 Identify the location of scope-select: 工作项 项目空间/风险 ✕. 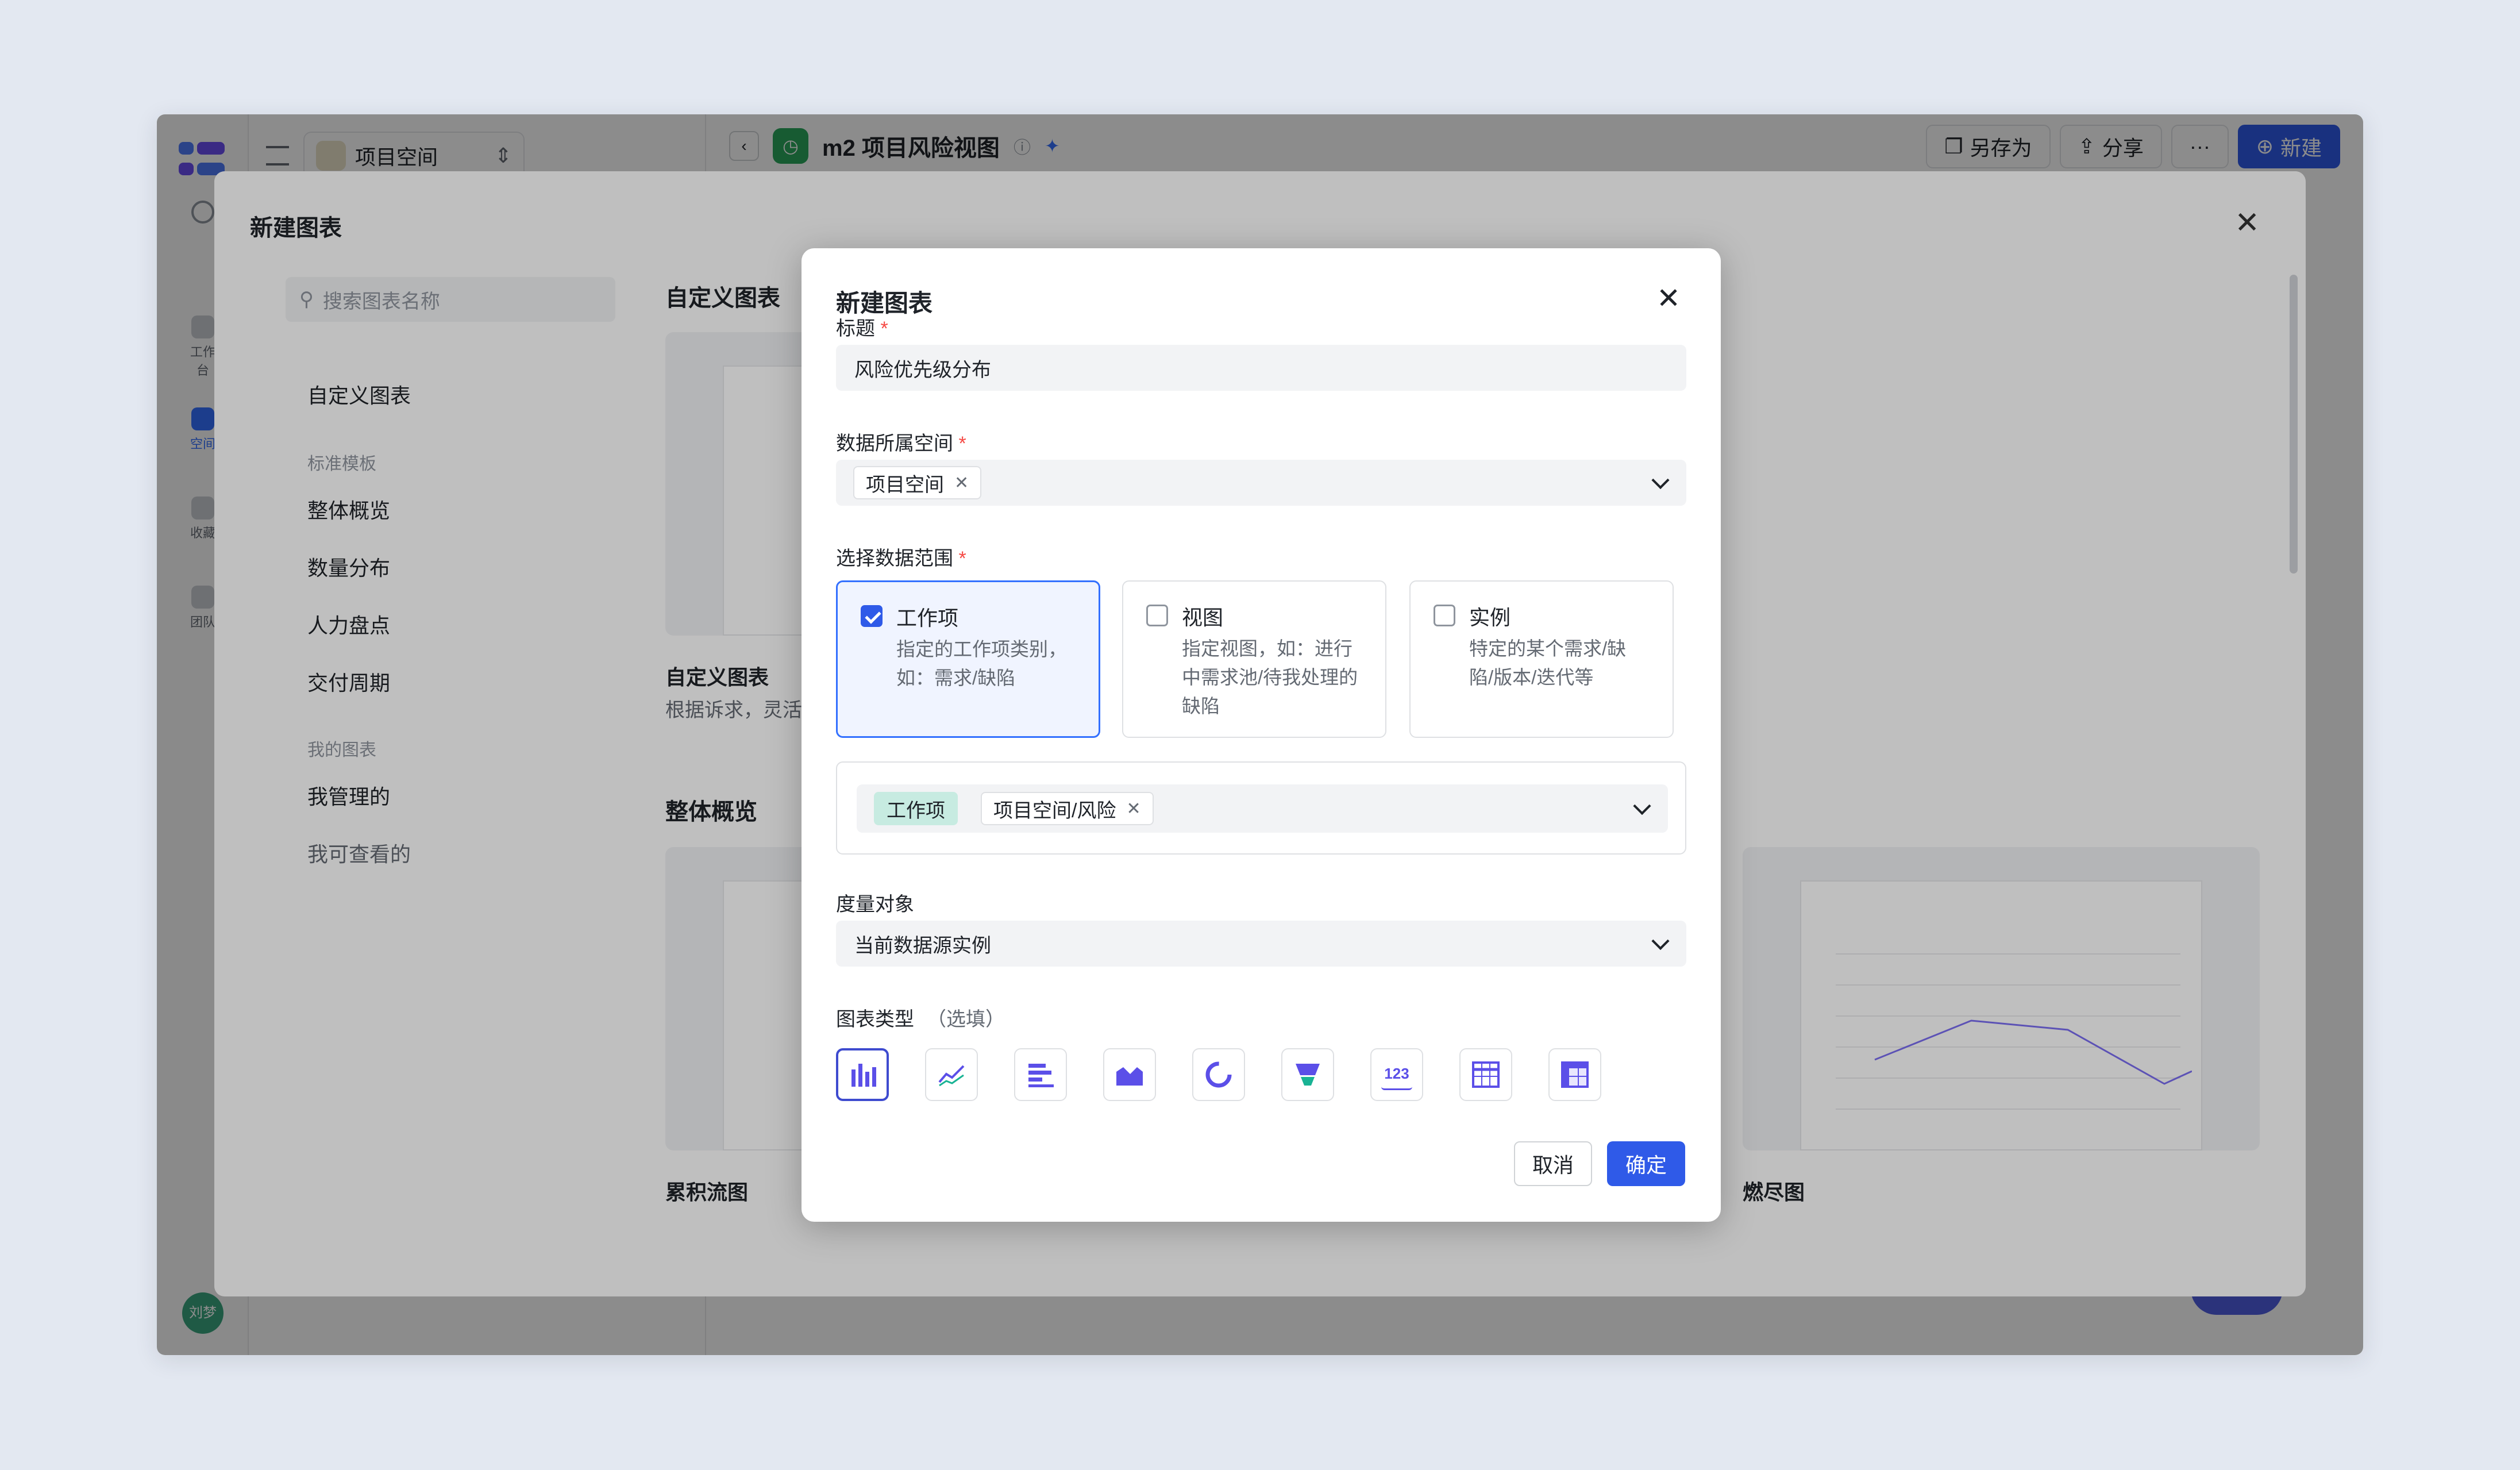
(1262, 808).